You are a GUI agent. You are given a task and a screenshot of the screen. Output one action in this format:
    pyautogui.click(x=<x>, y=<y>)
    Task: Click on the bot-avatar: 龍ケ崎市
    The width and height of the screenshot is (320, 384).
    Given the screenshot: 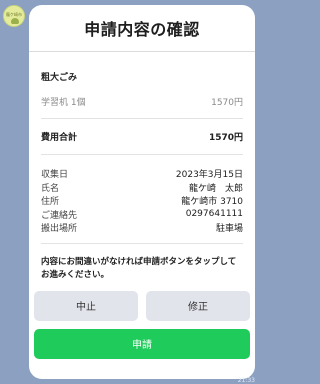 What is the action you would take?
    pyautogui.click(x=14, y=16)
    